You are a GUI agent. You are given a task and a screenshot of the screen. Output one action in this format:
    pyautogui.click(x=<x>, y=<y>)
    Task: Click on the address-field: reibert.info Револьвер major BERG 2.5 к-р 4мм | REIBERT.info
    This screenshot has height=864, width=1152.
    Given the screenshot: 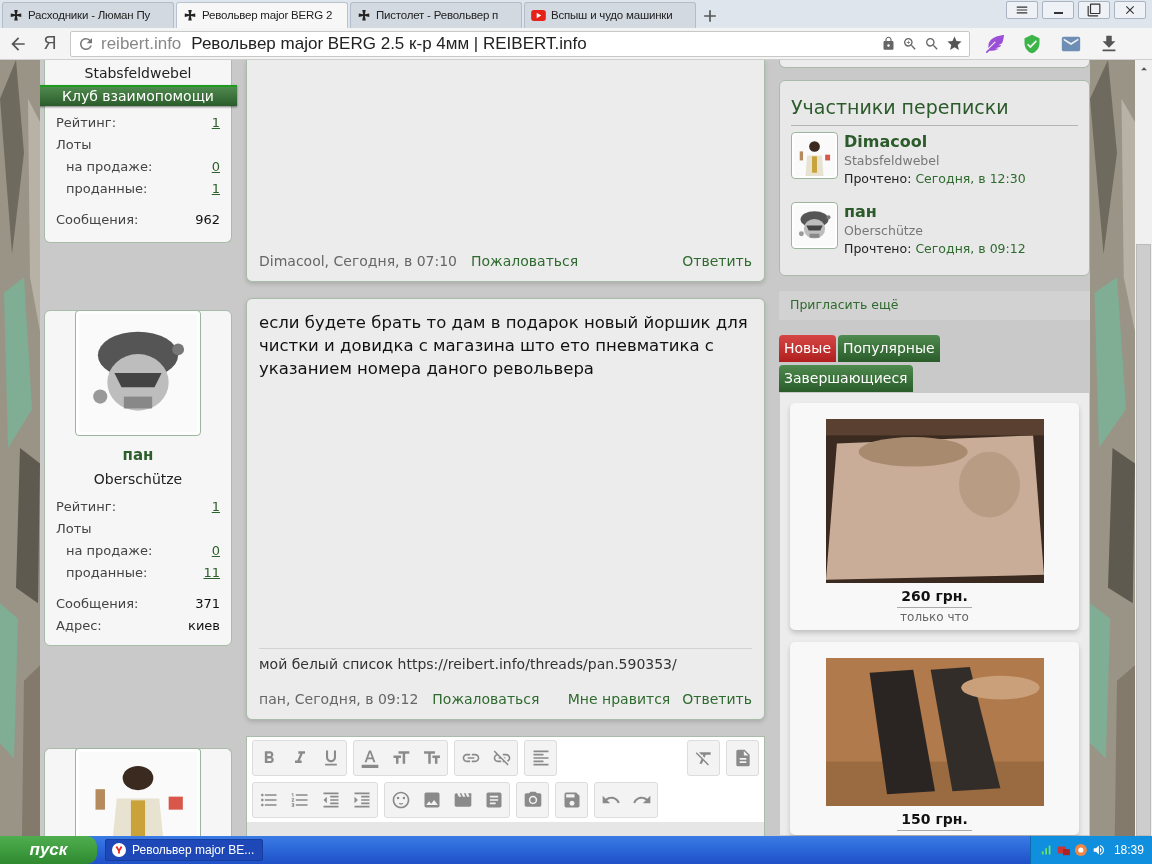 What is the action you would take?
    pyautogui.click(x=520, y=43)
    